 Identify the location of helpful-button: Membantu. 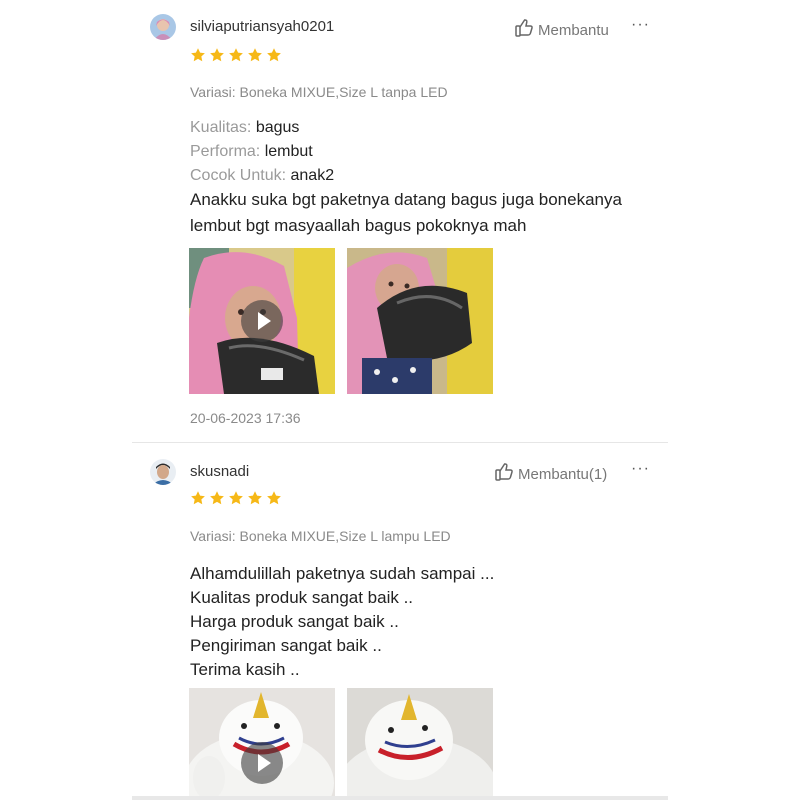
(561, 30).